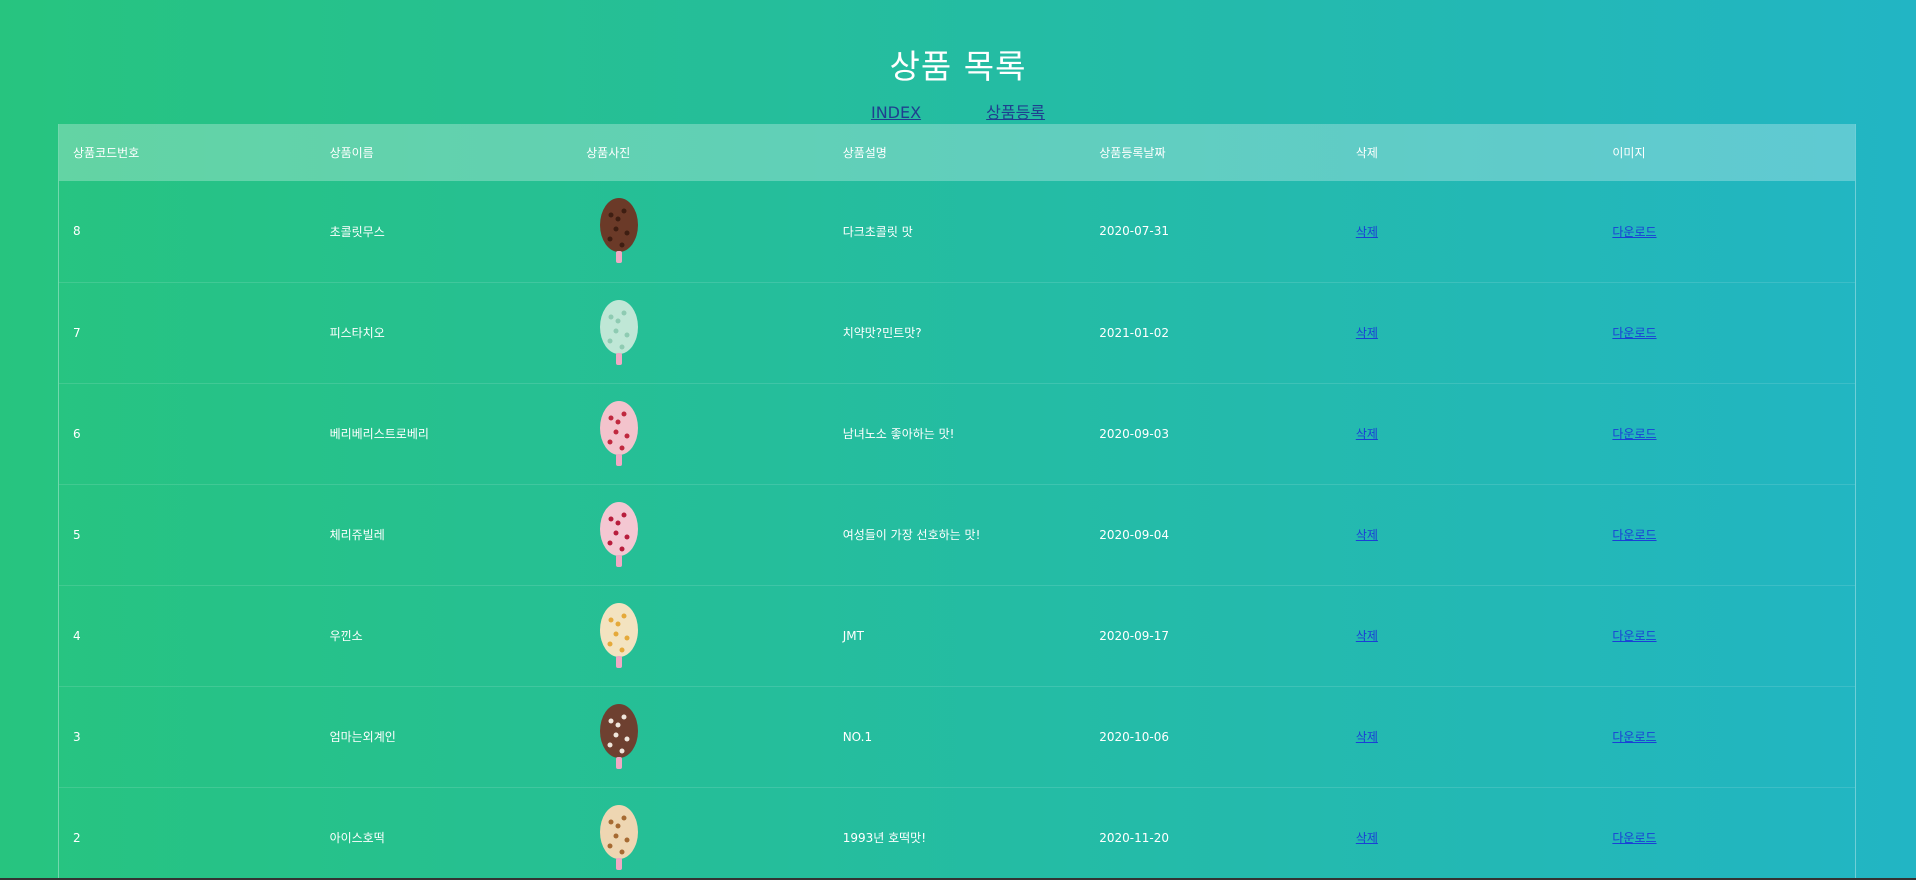  Describe the element at coordinates (882, 333) in the screenshot. I see `product-desc-cell: 치약맛?민트맛?` at that location.